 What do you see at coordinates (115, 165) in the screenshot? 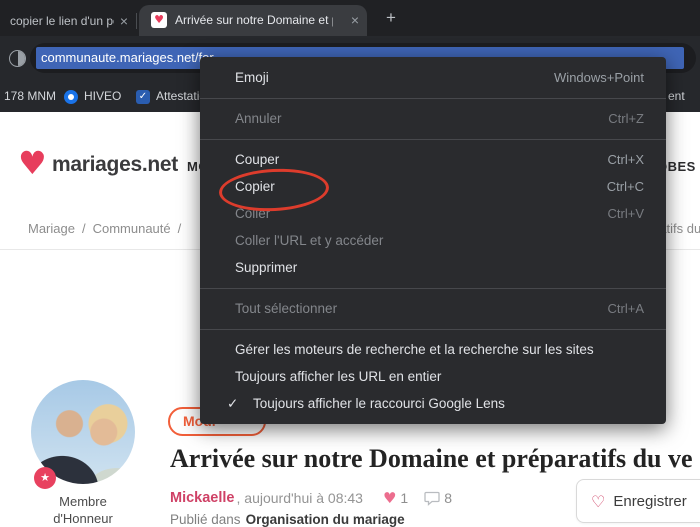
I see `site-logo: mariages.net` at bounding box center [115, 165].